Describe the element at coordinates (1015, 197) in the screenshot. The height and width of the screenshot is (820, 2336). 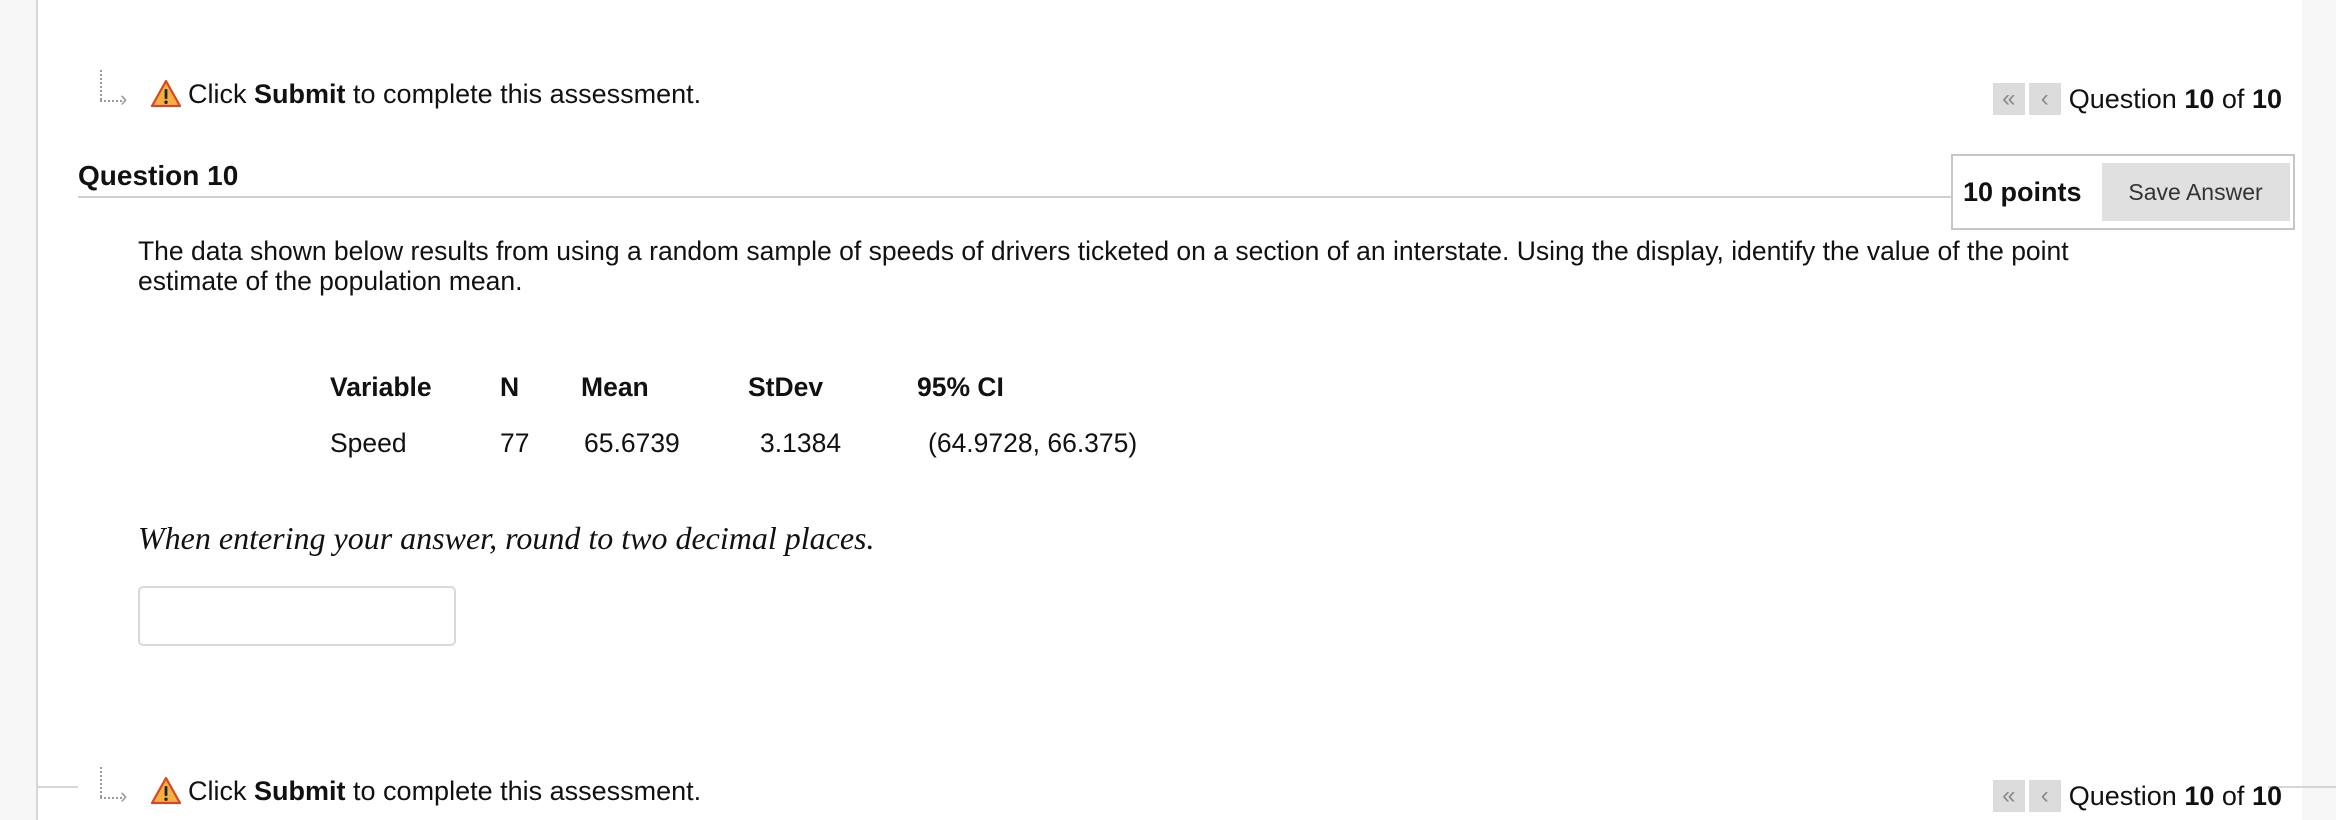
I see `question-divider` at that location.